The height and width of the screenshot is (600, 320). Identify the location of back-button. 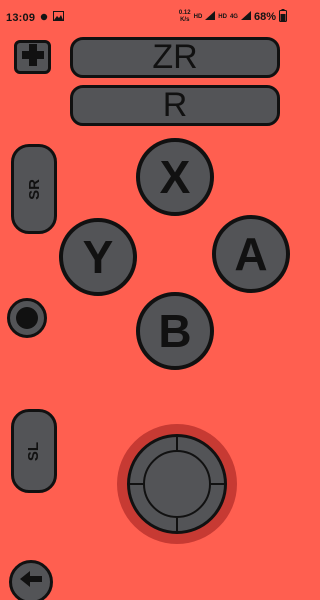
(31, 580).